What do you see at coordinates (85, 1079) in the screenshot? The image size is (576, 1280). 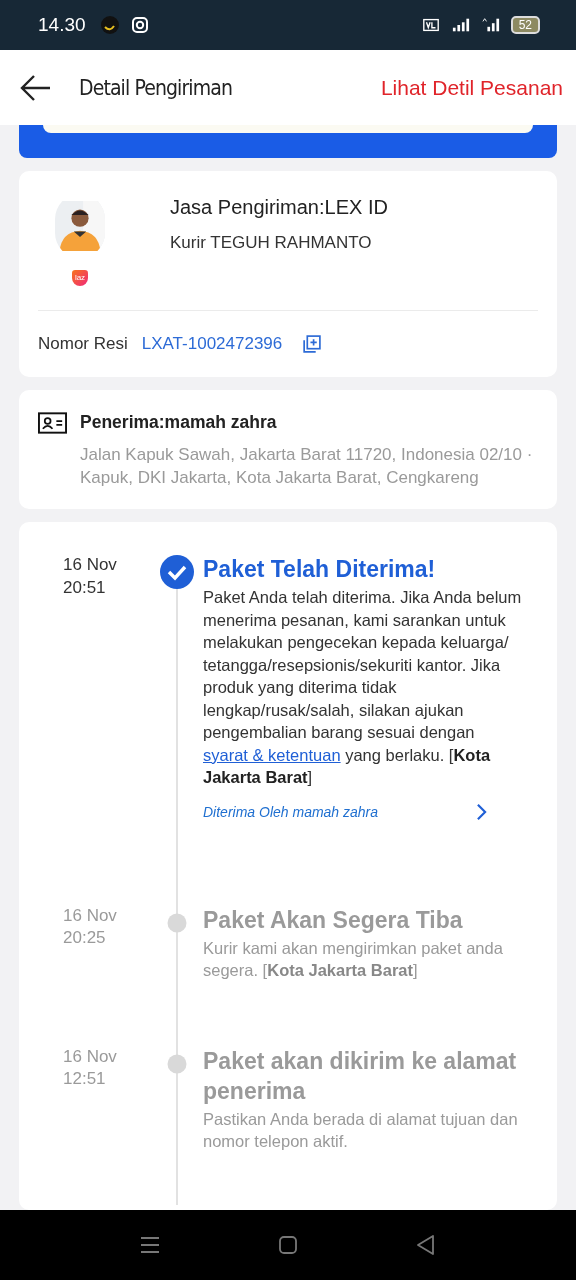 I see `event-time: 12:51` at bounding box center [85, 1079].